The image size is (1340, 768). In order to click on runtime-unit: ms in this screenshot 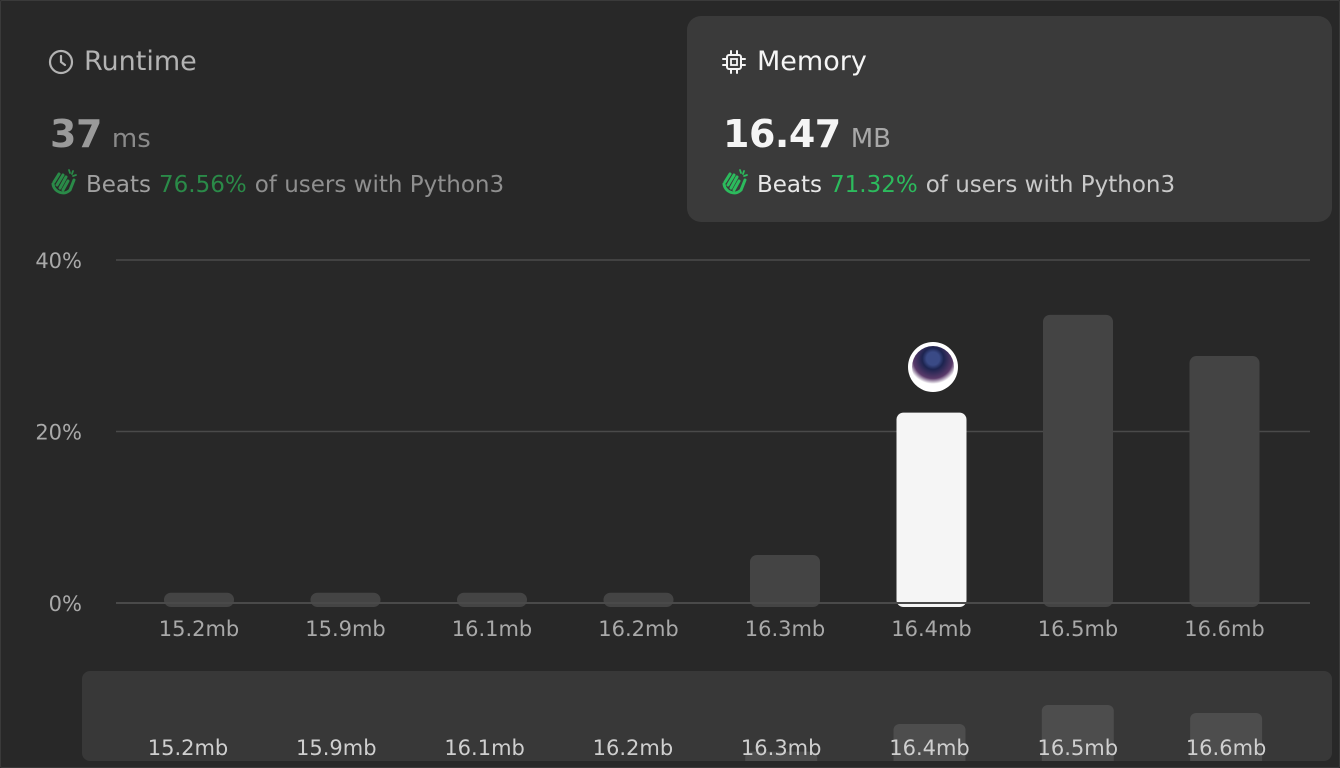, I will do `click(131, 139)`.